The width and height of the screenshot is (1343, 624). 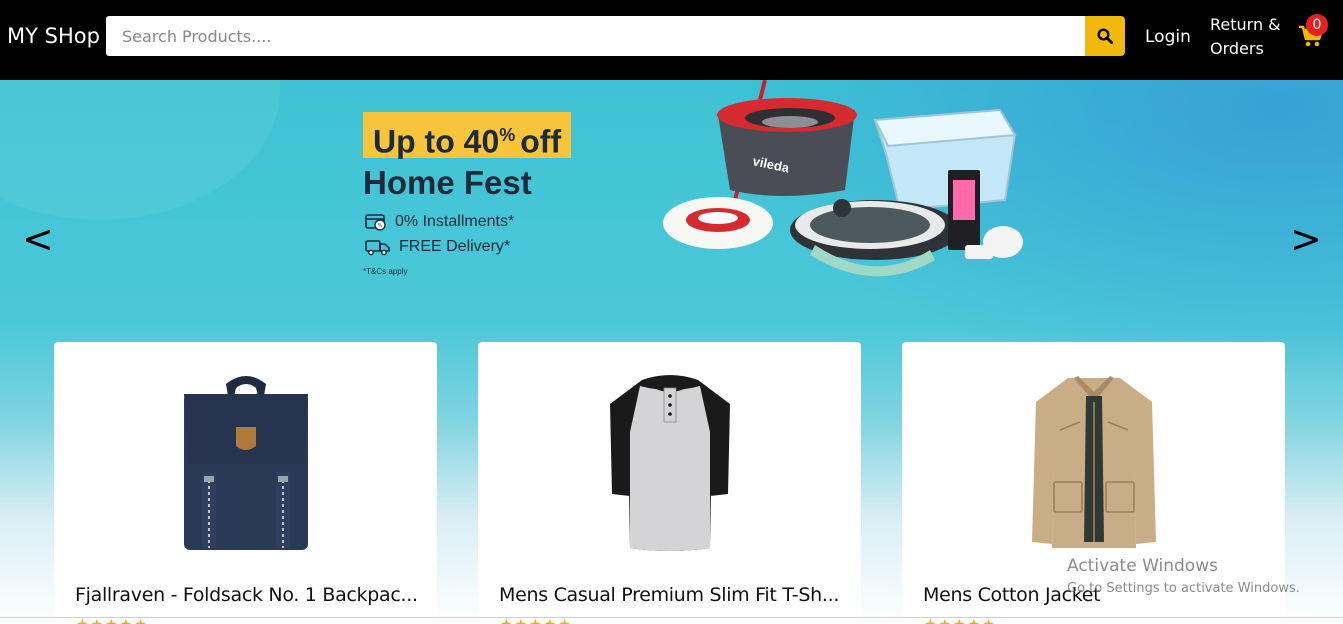 I want to click on cart-count-badge: 0, so click(x=1317, y=25).